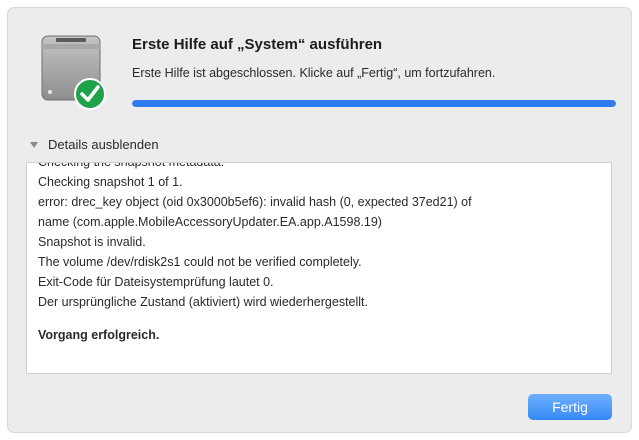 The width and height of the screenshot is (639, 440). Describe the element at coordinates (99, 335) in the screenshot. I see `log-result: Vorgang erfolgreich.` at that location.